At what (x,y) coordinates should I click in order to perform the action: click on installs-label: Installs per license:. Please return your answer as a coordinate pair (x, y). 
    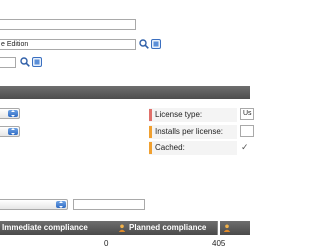
    Looking at the image, I should click on (193, 132).